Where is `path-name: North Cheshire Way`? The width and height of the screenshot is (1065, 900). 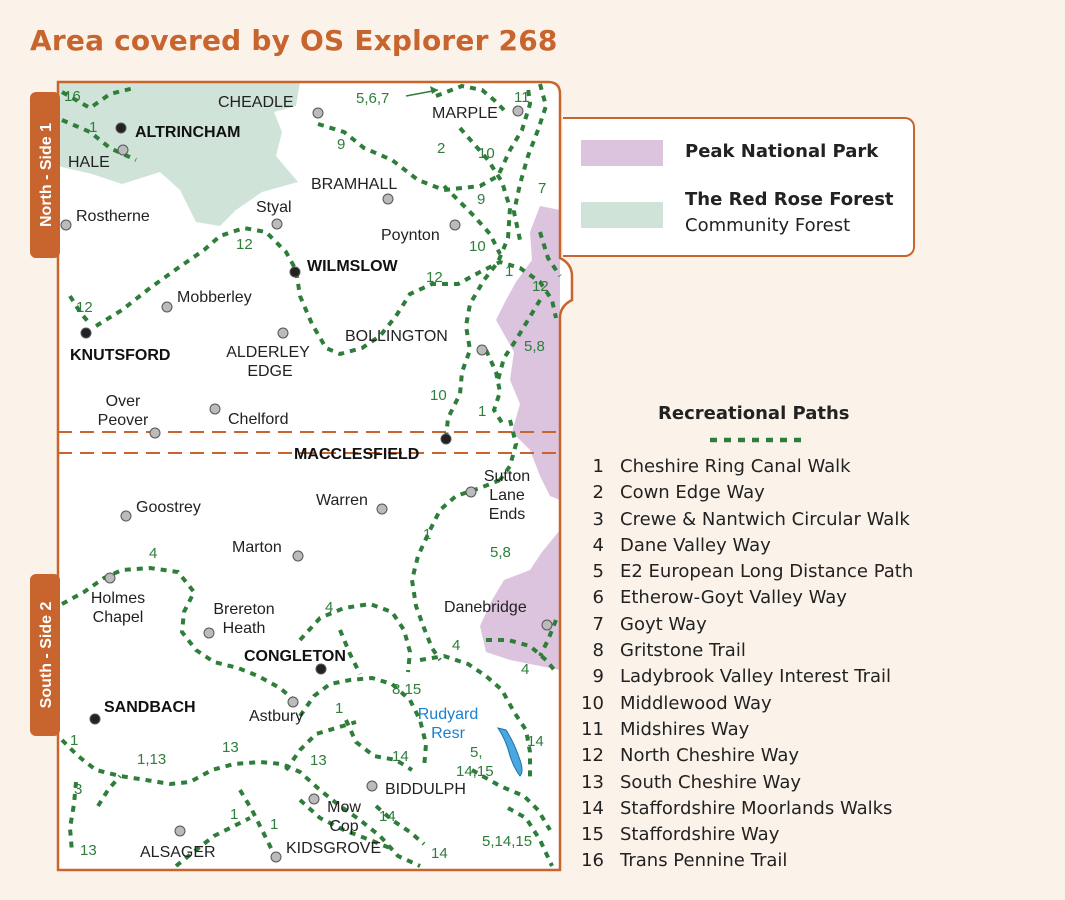
path-name: North Cheshire Way is located at coordinates (710, 756).